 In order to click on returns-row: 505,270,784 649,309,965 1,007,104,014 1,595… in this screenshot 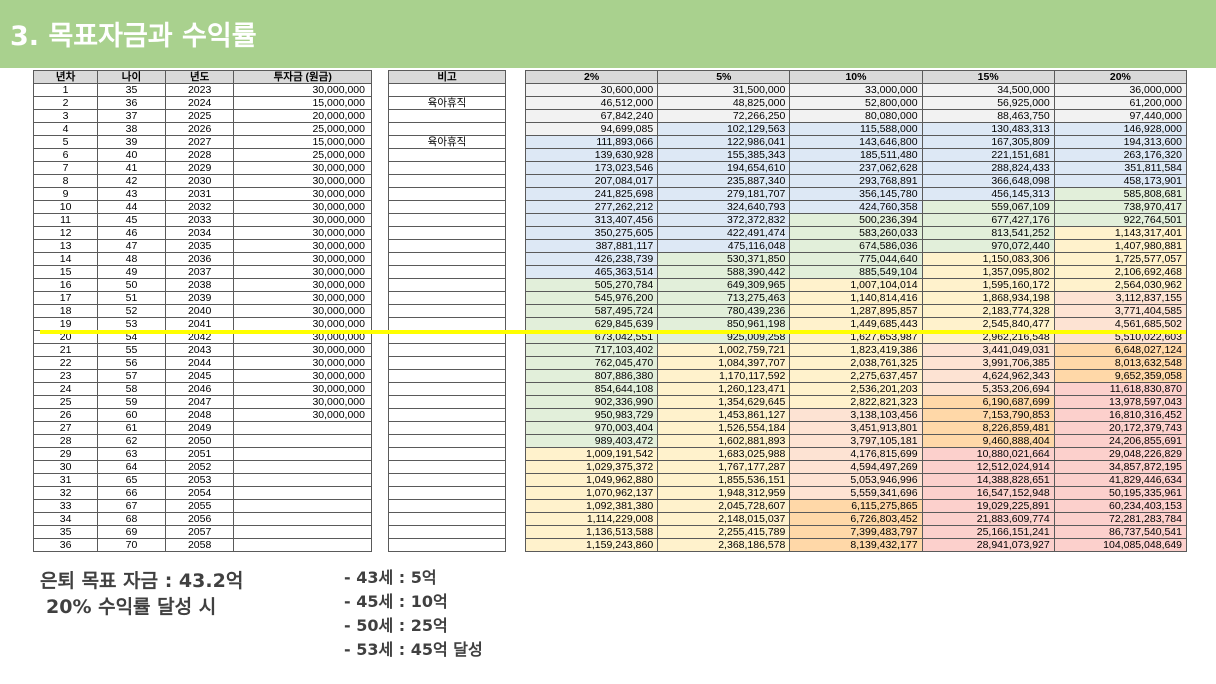, I will do `click(856, 285)`.